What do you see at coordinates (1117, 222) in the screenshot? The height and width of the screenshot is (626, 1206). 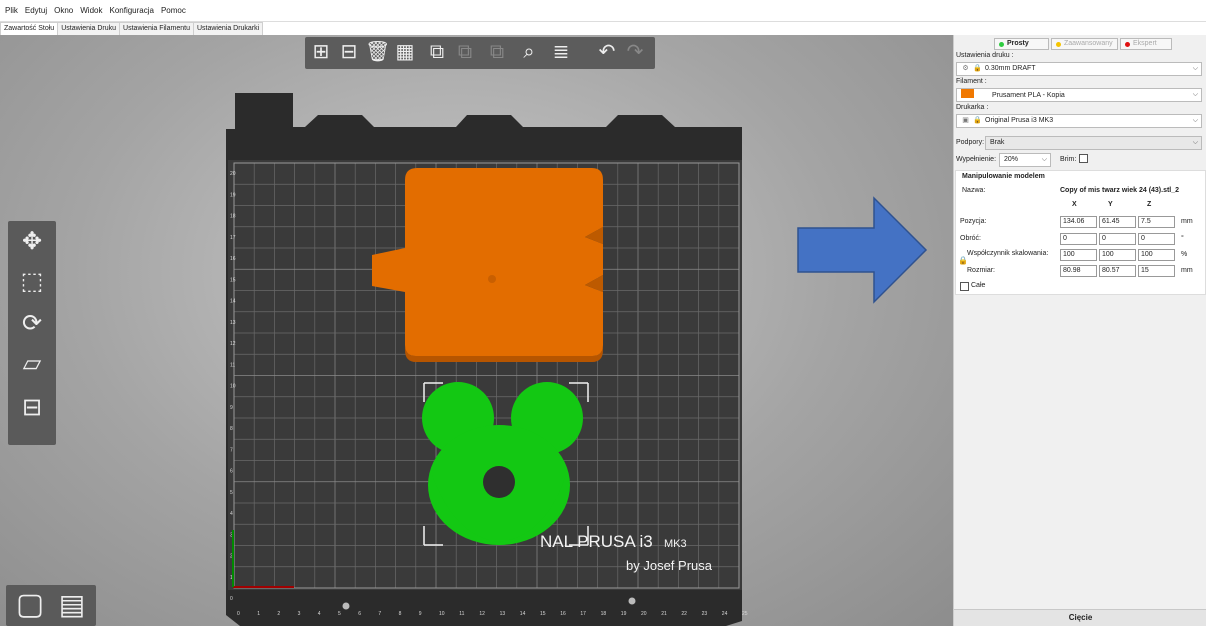 I see `position-y-input: 61.45` at bounding box center [1117, 222].